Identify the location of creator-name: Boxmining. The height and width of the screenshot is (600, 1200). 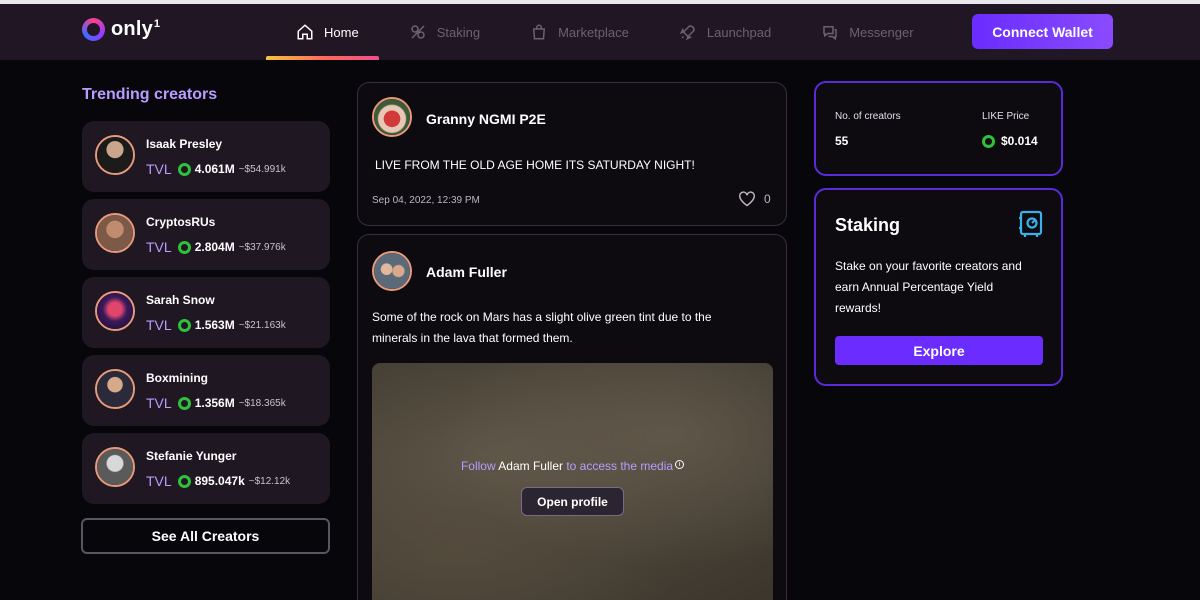
(177, 378).